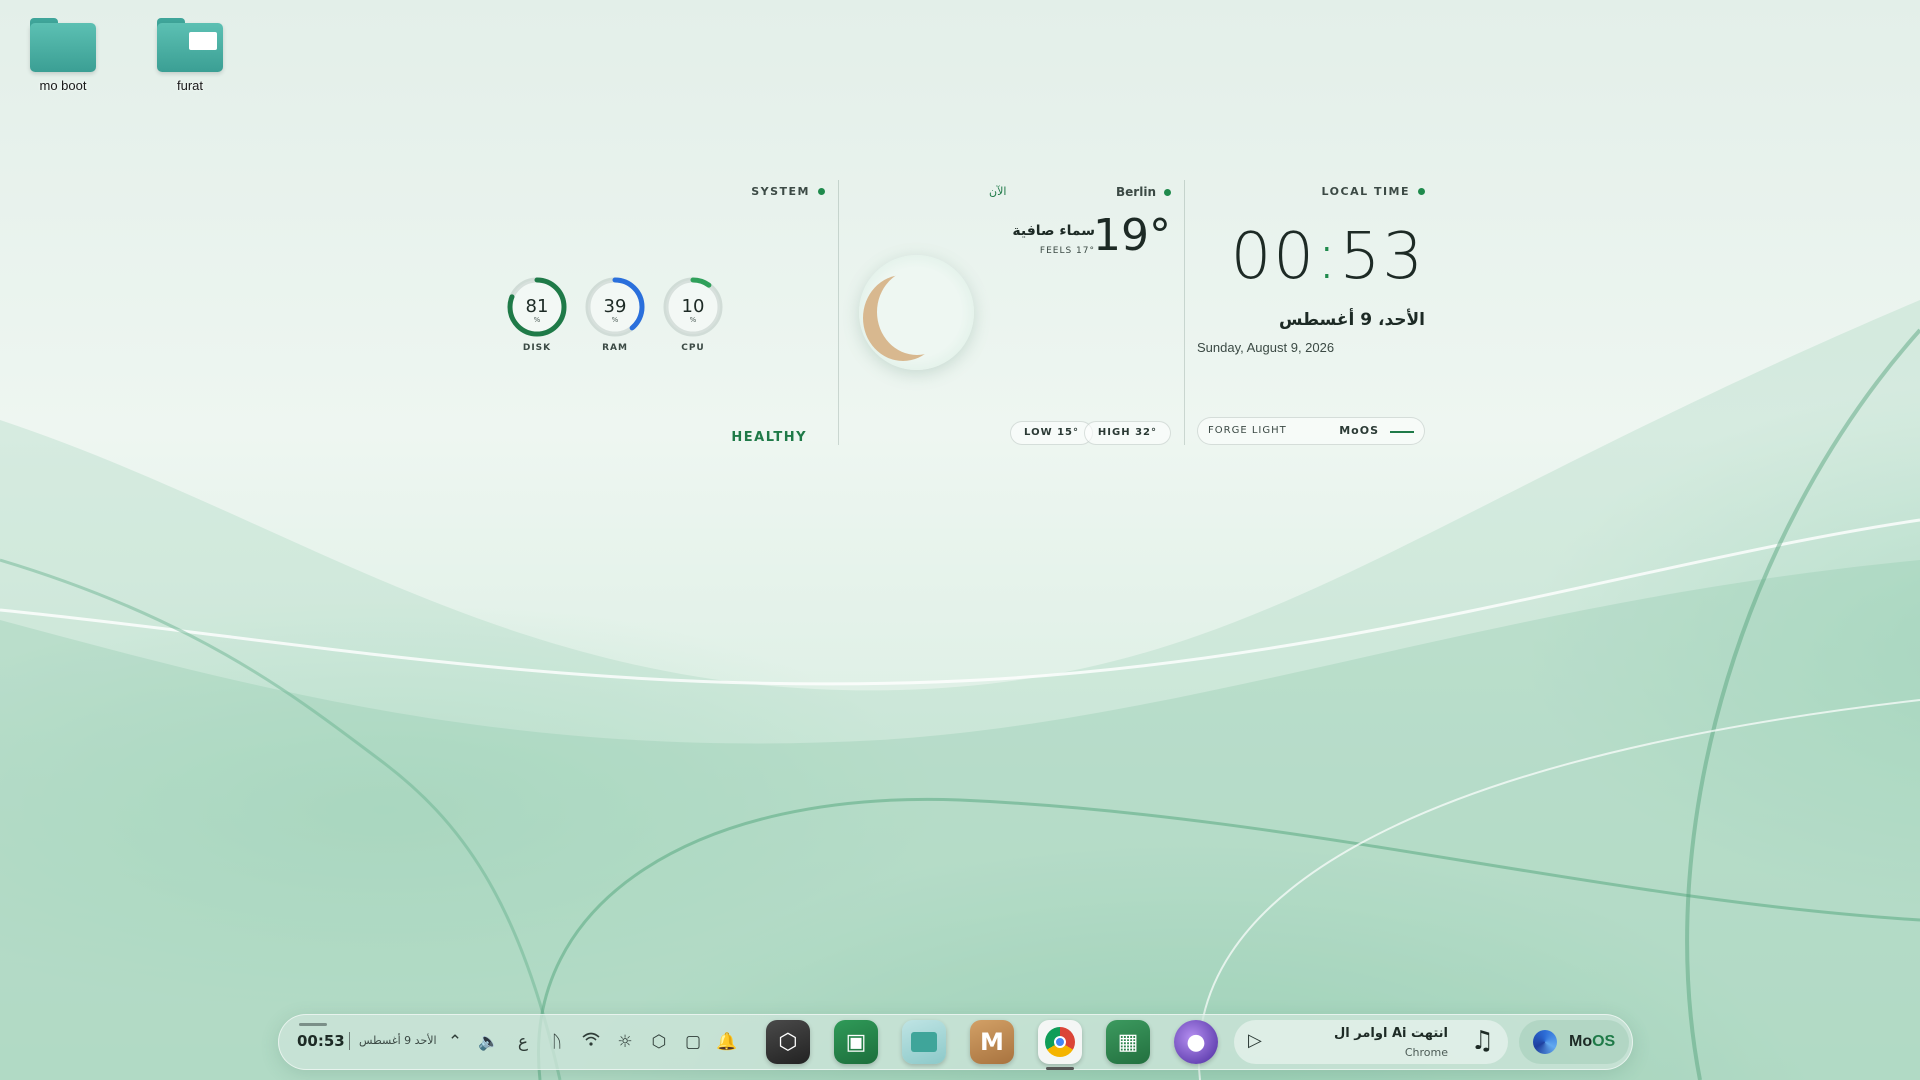 The height and width of the screenshot is (1080, 1920). I want to click on play-icon: ▷, so click(1255, 1040).